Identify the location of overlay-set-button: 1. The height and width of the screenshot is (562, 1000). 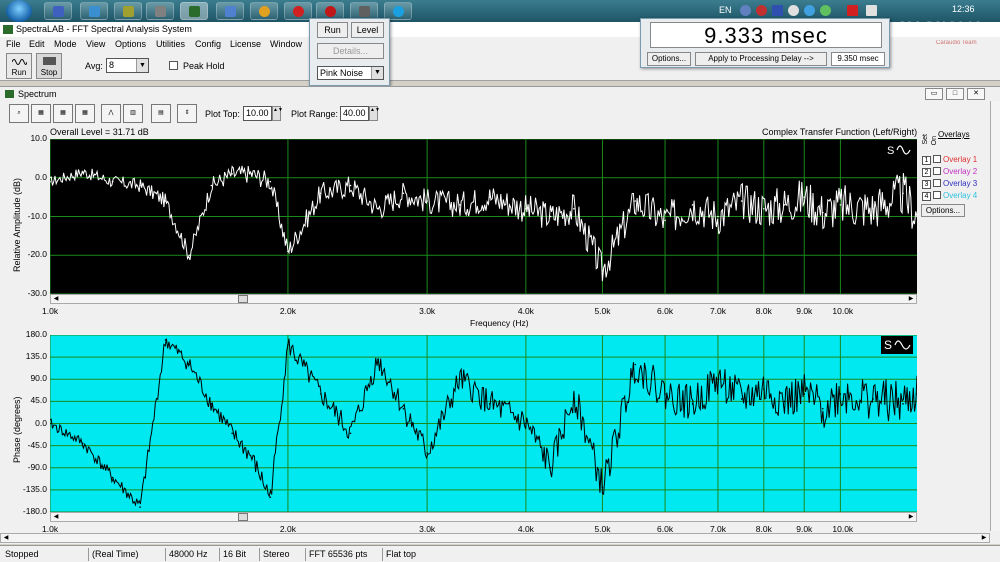
(926, 160).